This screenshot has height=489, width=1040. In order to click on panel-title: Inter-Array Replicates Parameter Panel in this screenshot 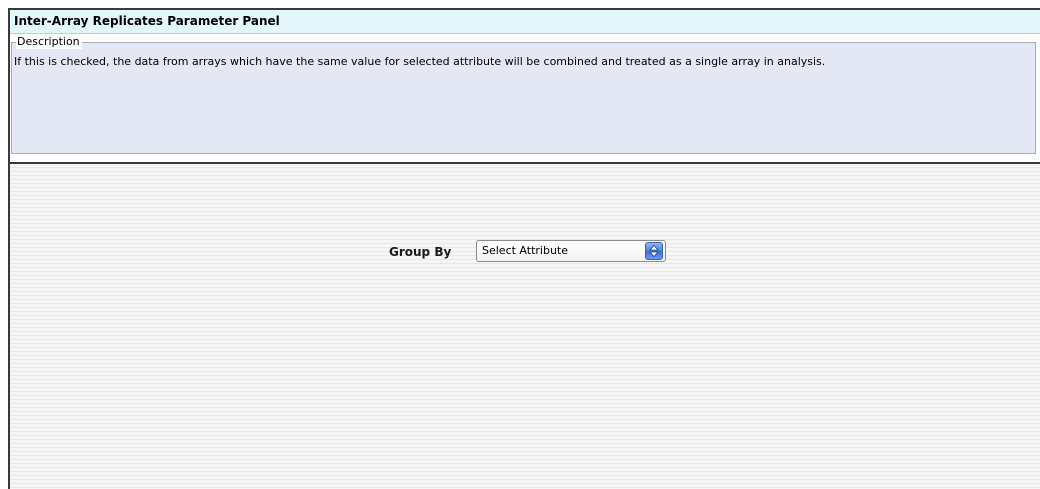, I will do `click(525, 22)`.